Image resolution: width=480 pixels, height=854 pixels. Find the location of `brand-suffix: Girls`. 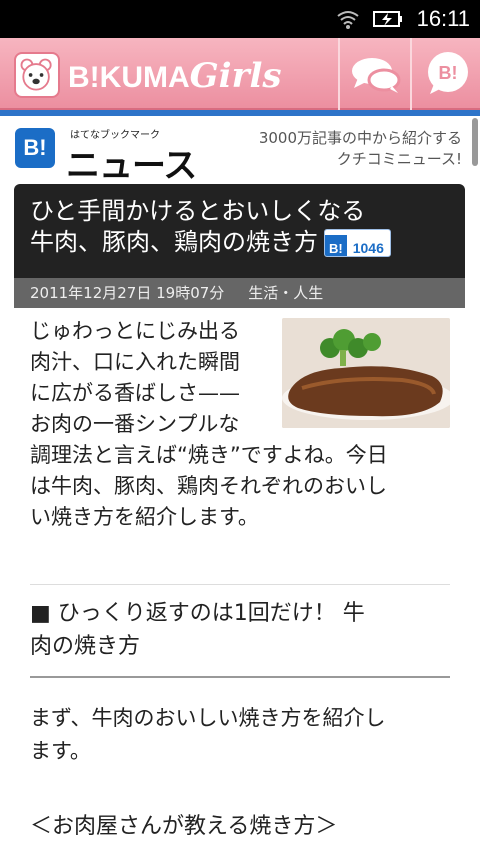

brand-suffix: Girls is located at coordinates (235, 76).